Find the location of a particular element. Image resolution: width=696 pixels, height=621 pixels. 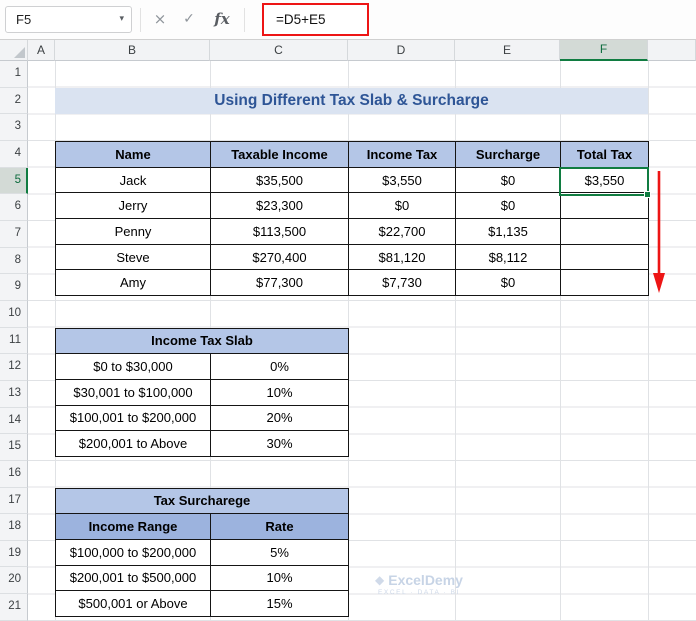

cell-D6: $0 is located at coordinates (402, 206).